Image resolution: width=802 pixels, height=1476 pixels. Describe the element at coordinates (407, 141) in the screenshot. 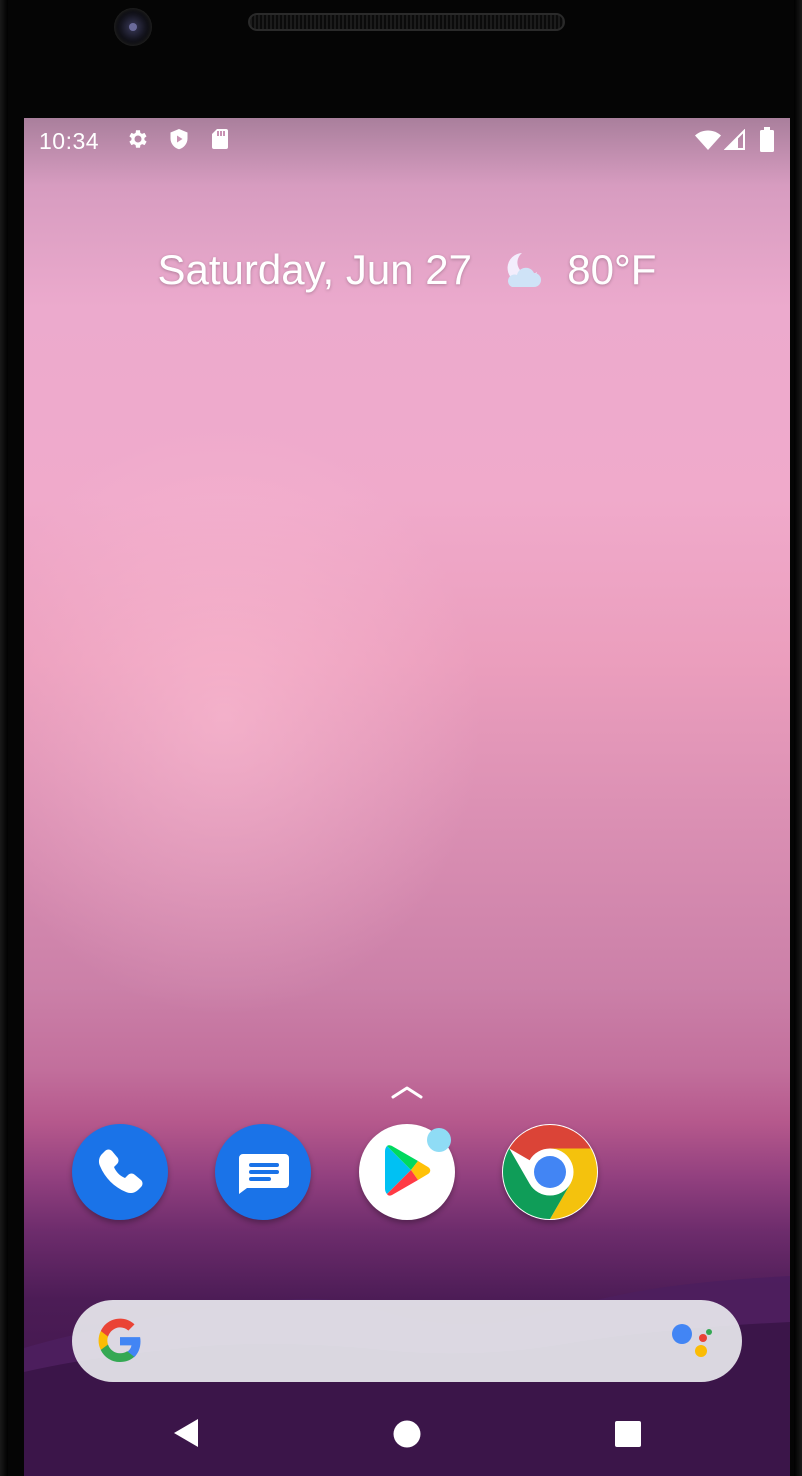

I see `status-bar: 10:34` at that location.